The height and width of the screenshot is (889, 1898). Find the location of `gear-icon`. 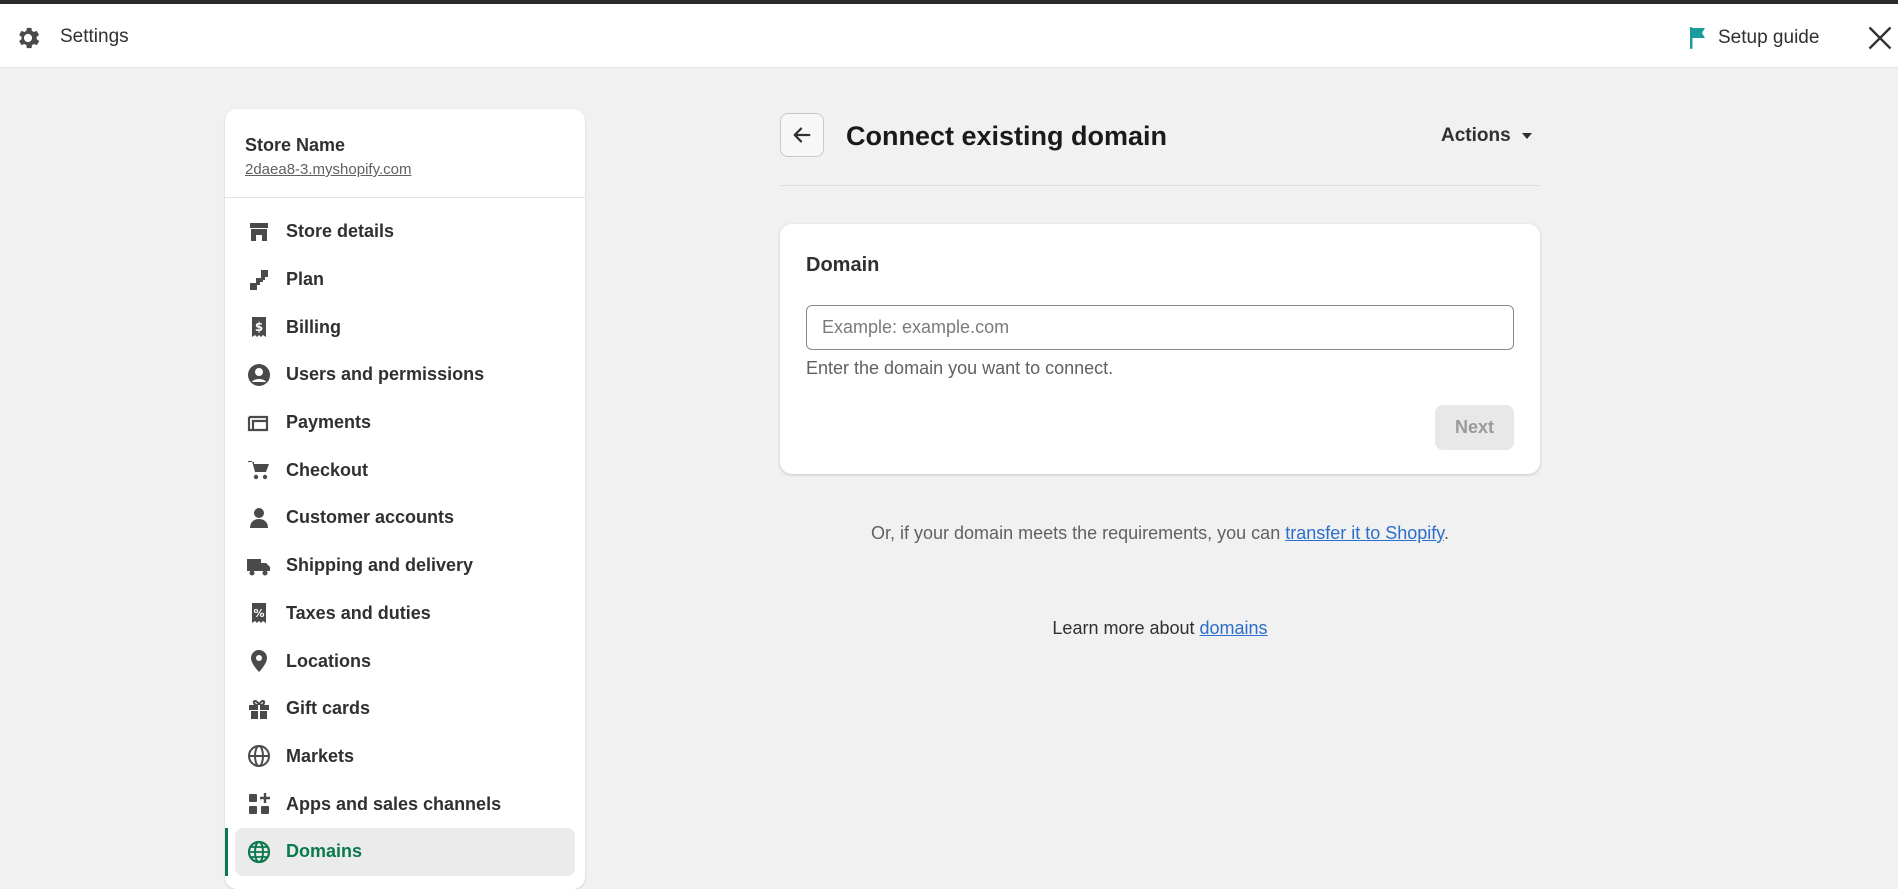

gear-icon is located at coordinates (29, 38).